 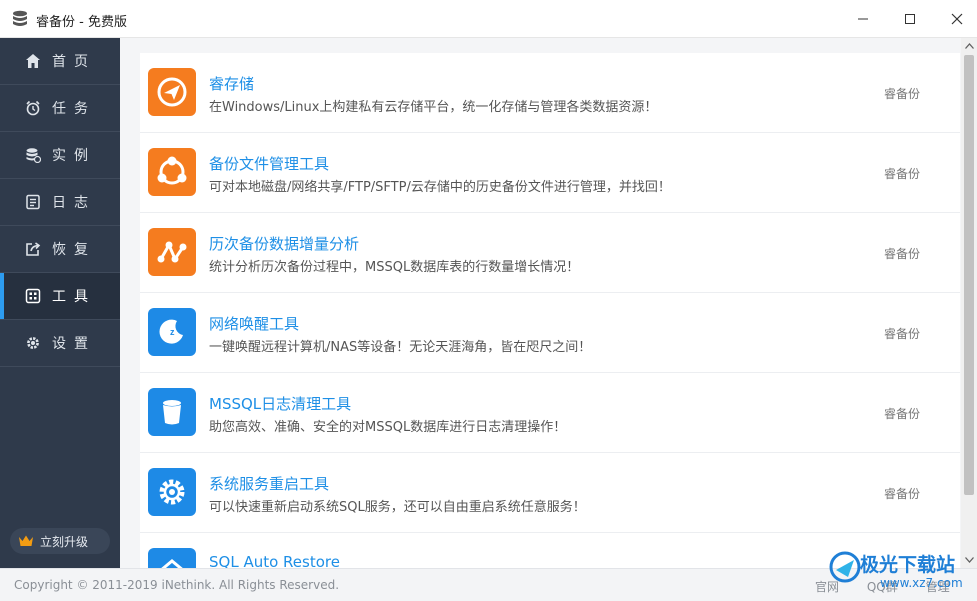 What do you see at coordinates (74, 156) in the screenshot?
I see `sidebar-item-label: 实例` at bounding box center [74, 156].